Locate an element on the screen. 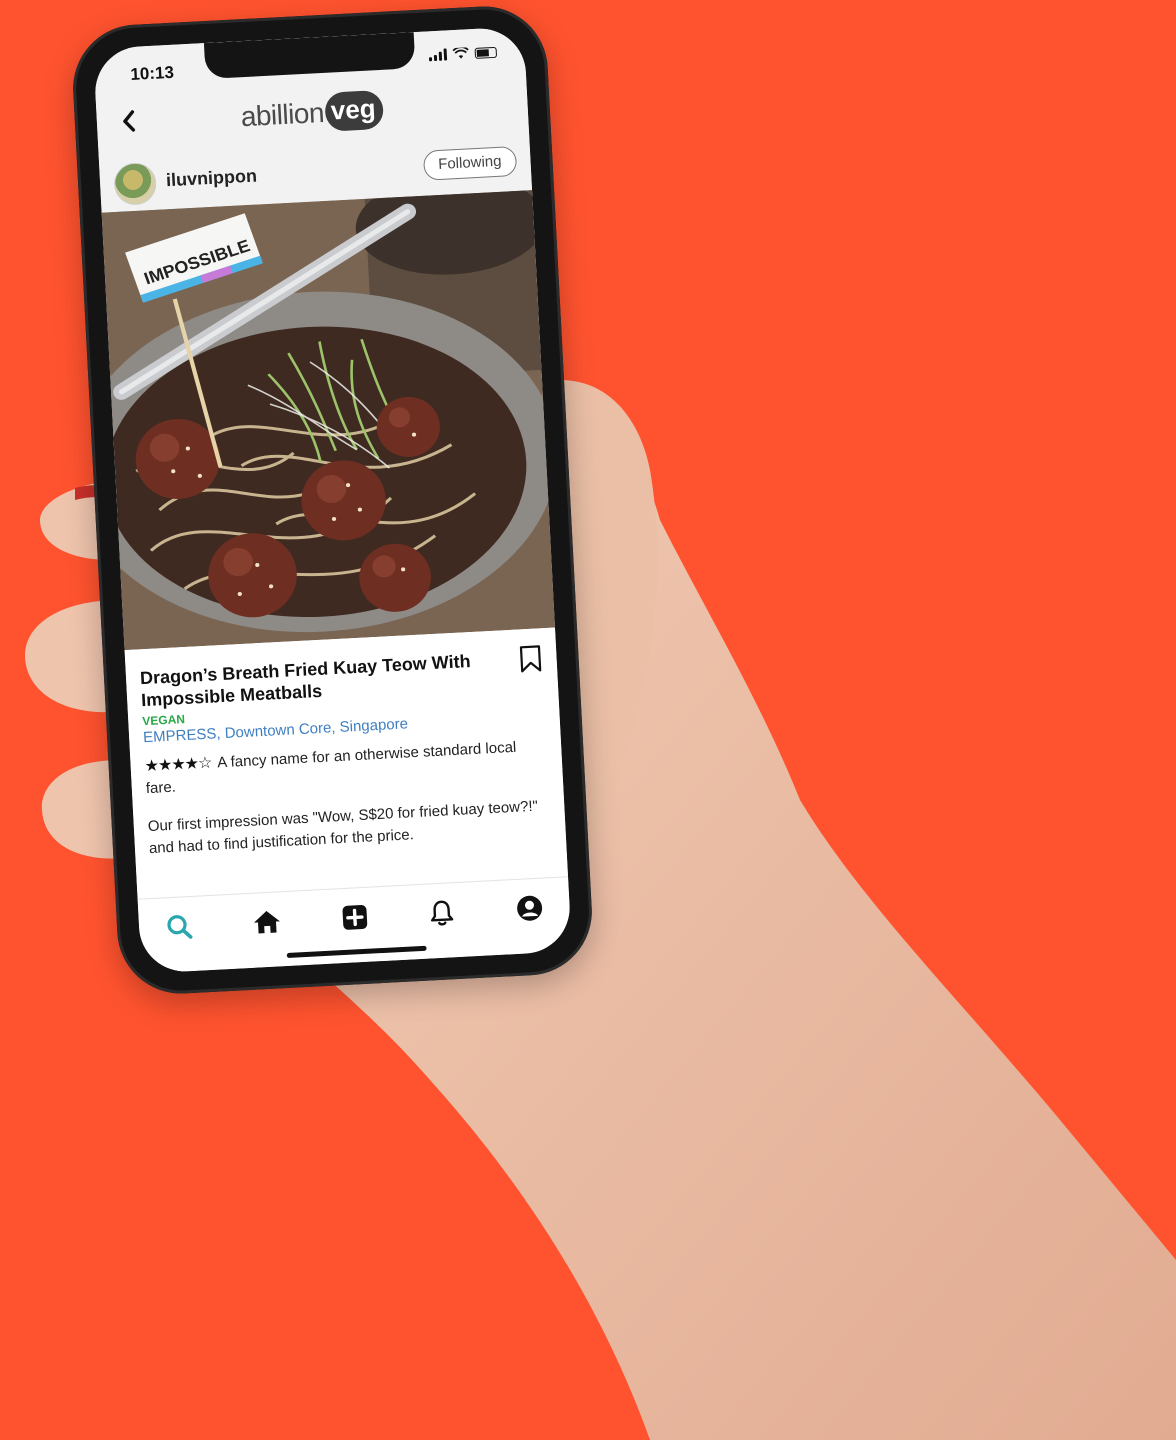  user-circle-icon is located at coordinates (530, 908).